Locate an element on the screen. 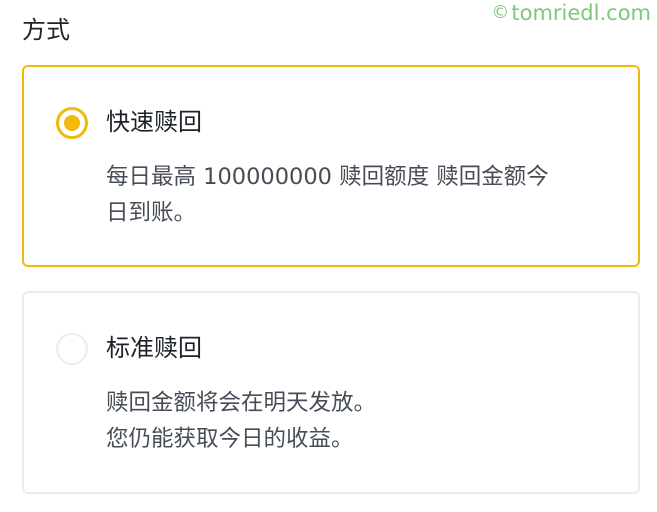  watermark: © tomriedl.com is located at coordinates (571, 13).